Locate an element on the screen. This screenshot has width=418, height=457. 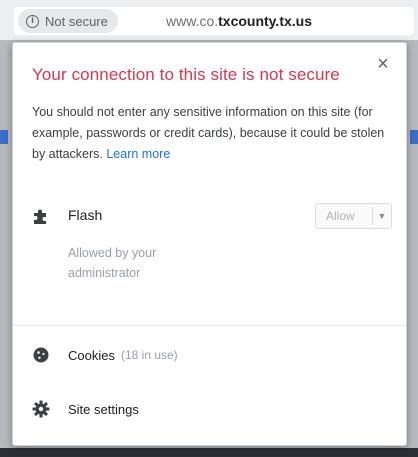
permission-select: Allow ▼ is located at coordinates (353, 216).